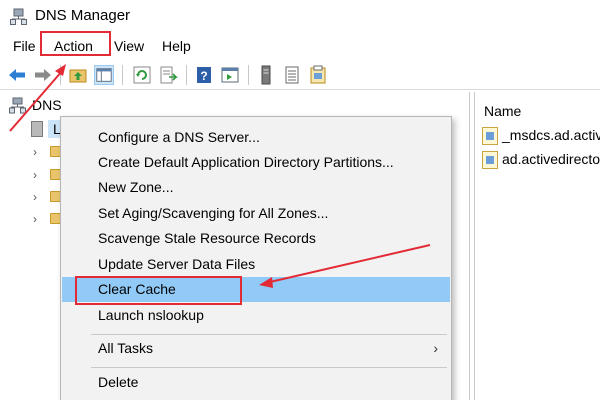 This screenshot has height=400, width=600. I want to click on zone-row: ad.activedirector, so click(541, 160).